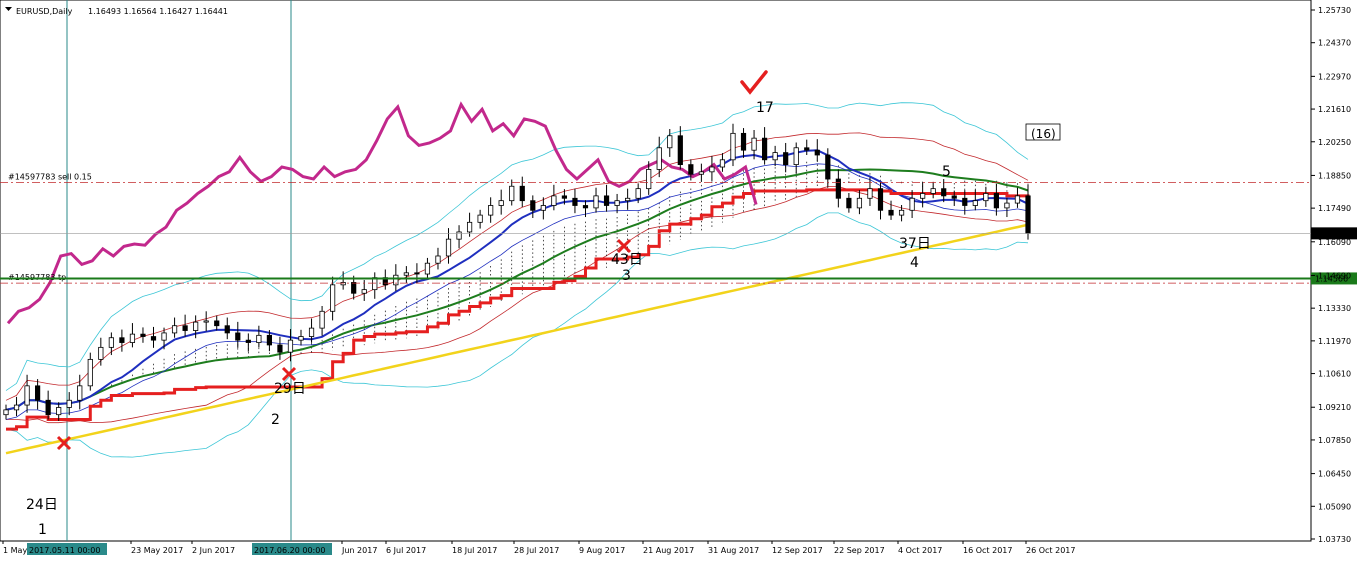  What do you see at coordinates (1334, 76) in the screenshot?
I see `y-tick-label: 1.22970` at bounding box center [1334, 76].